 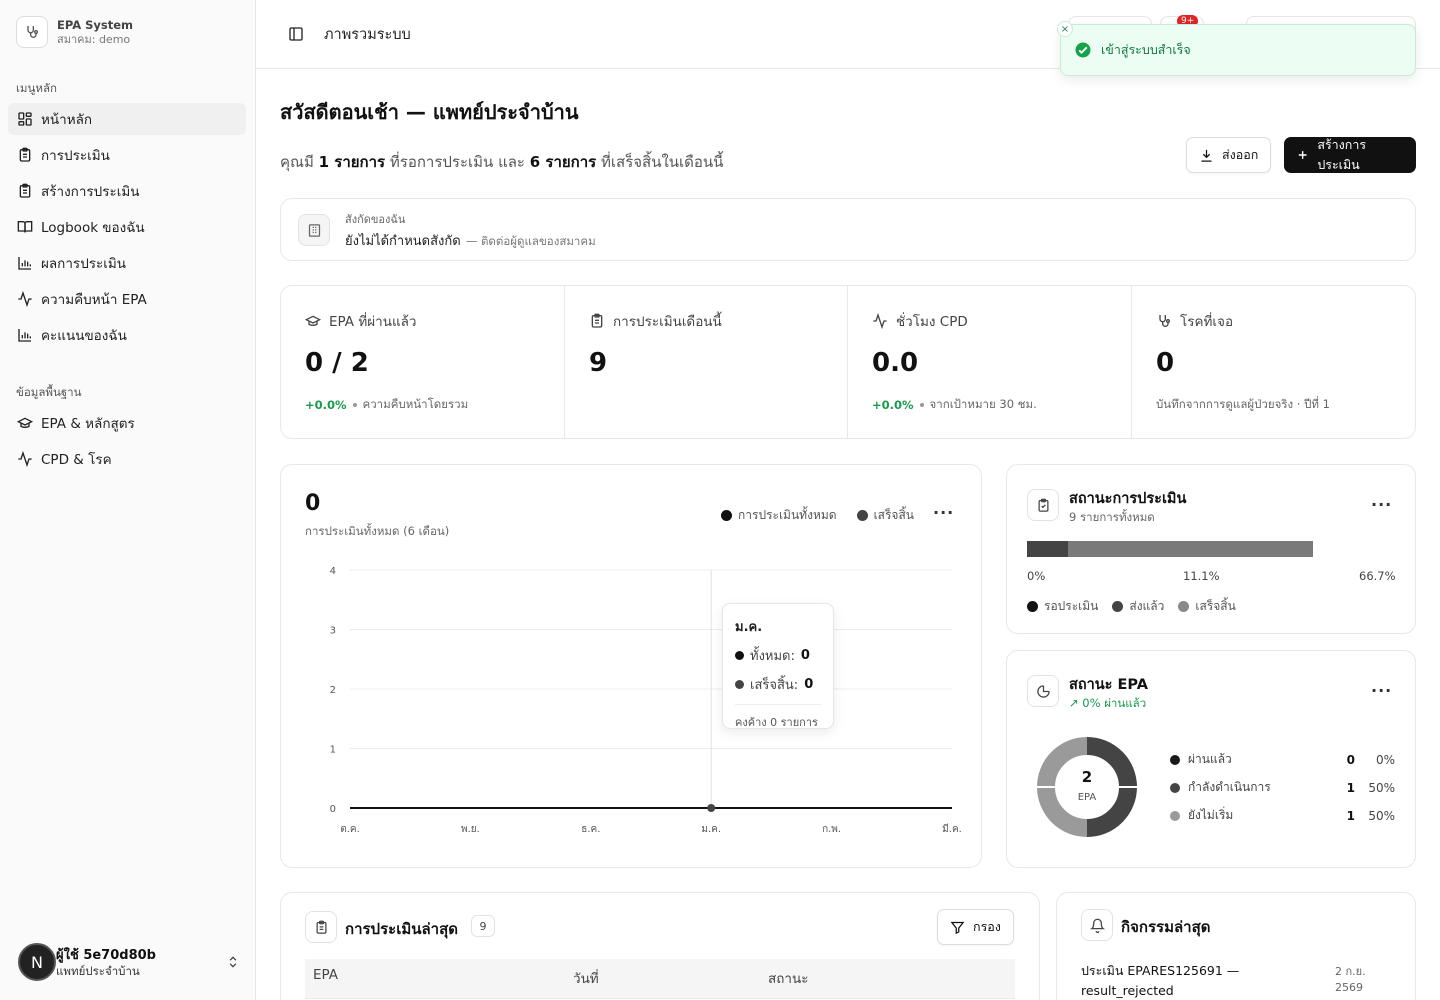 I want to click on bell-icon, so click(x=1097, y=925).